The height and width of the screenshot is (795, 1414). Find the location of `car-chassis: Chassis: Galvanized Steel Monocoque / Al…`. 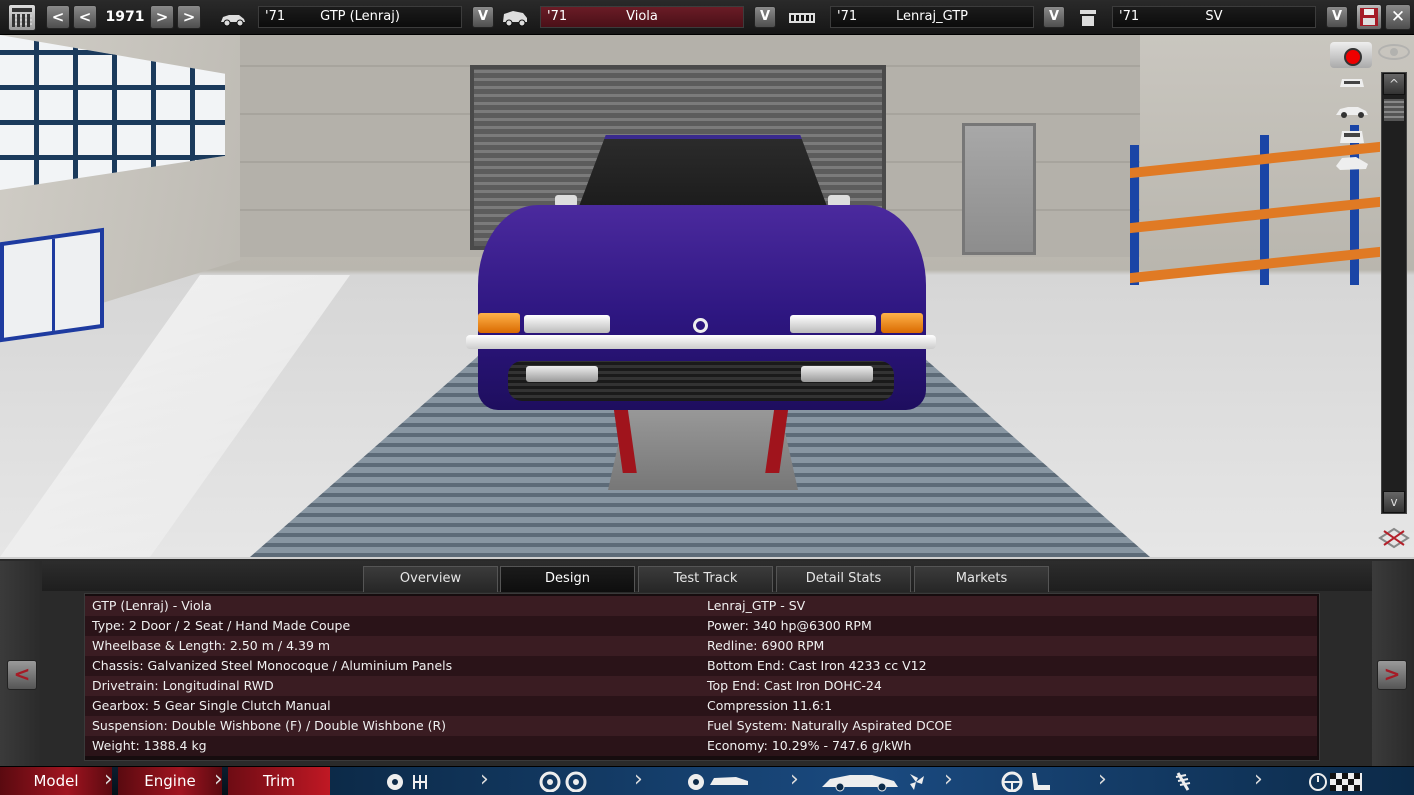

car-chassis: Chassis: Galvanized Steel Monocoque / Al… is located at coordinates (392, 666).